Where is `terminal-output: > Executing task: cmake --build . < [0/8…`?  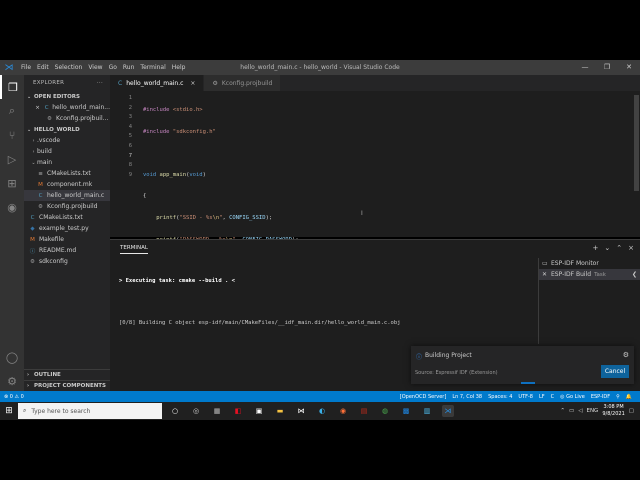
terminal-output: > Executing task: cmake --build . < [0/8… is located at coordinates (259, 302).